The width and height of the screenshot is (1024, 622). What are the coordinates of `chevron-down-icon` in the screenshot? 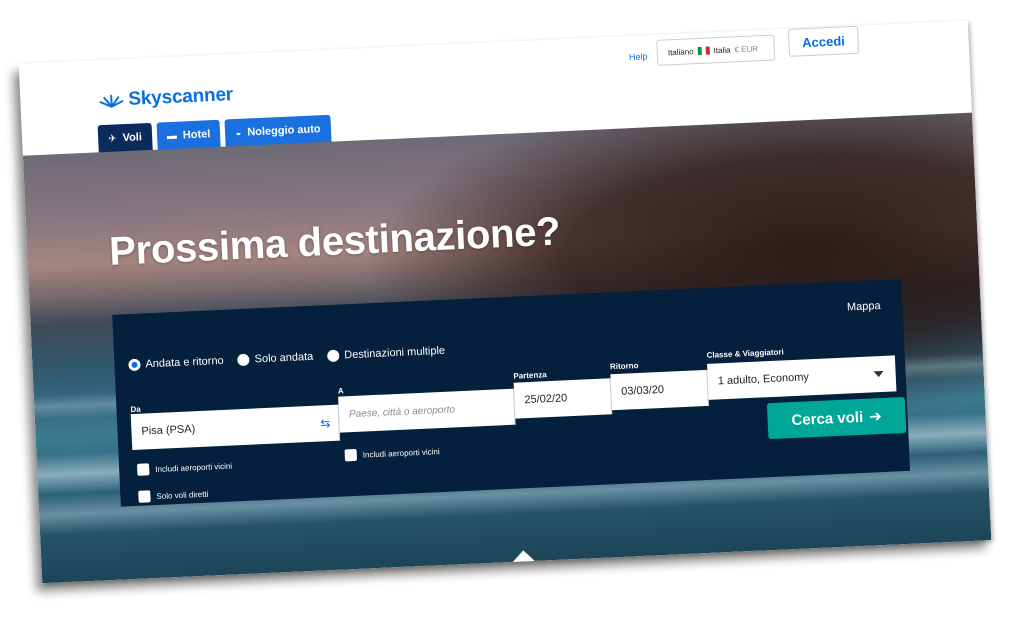 It's located at (878, 374).